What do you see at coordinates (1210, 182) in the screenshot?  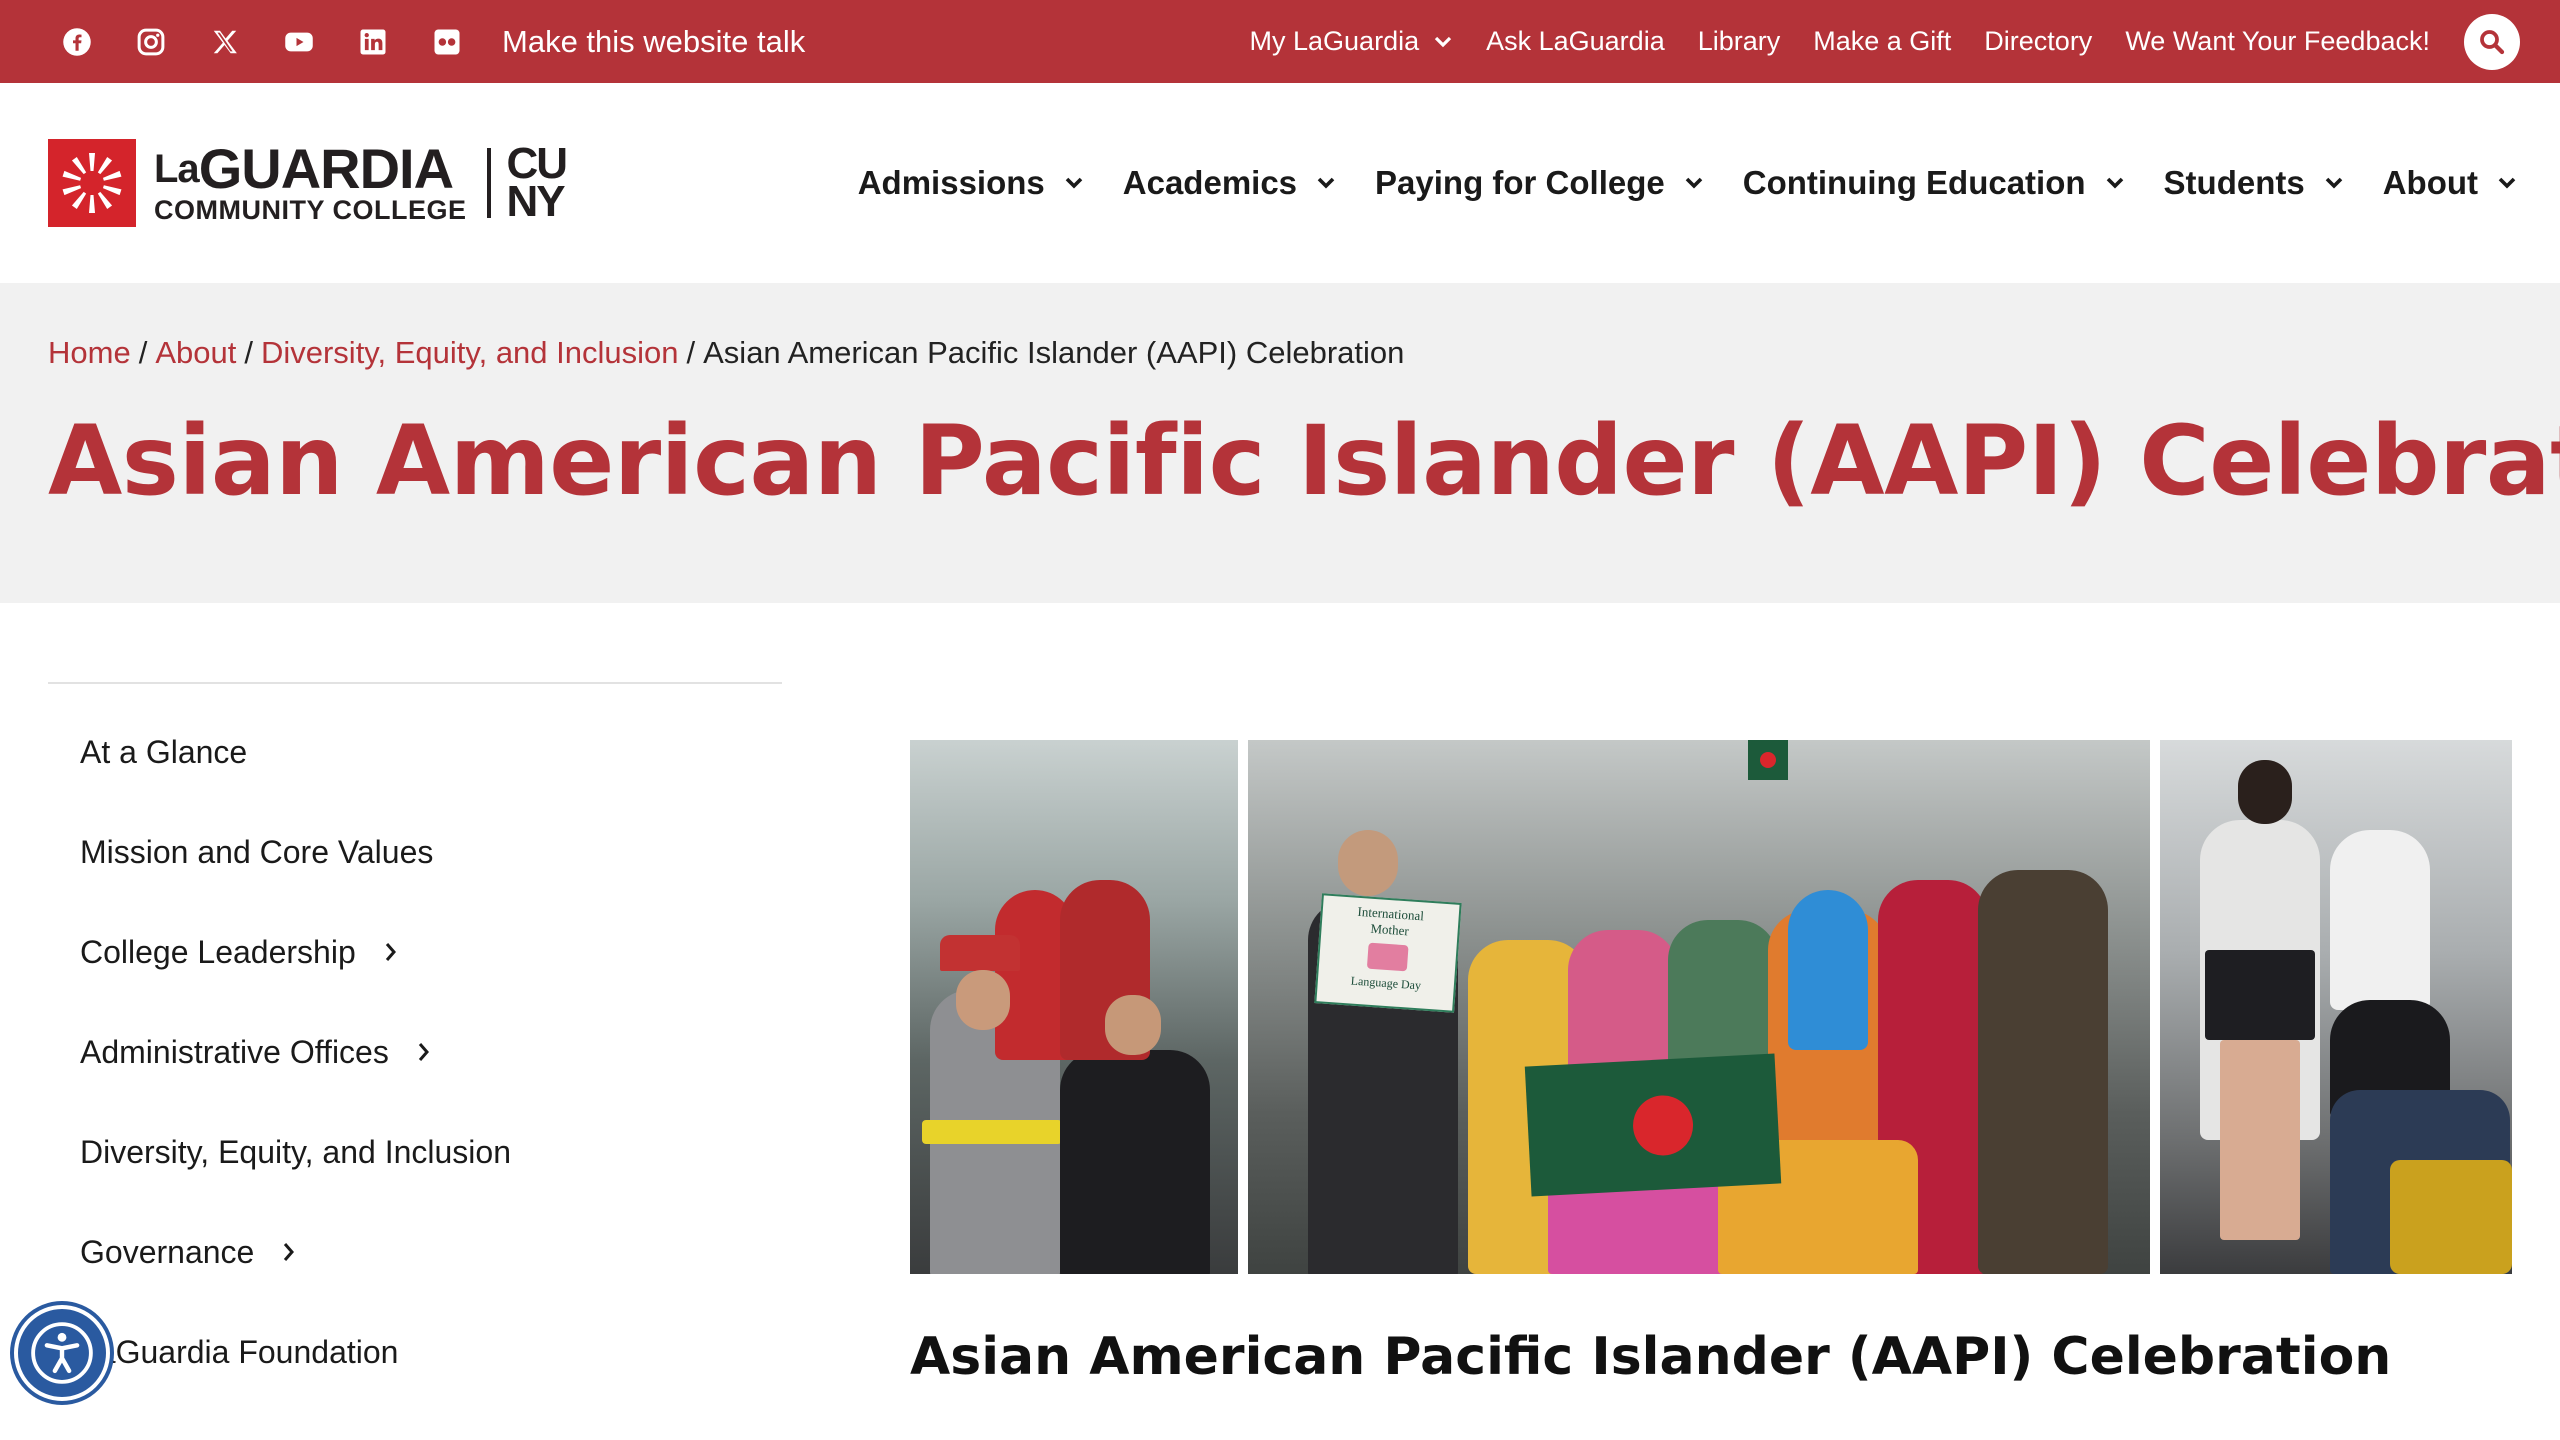 I see `nav-label: Academics` at bounding box center [1210, 182].